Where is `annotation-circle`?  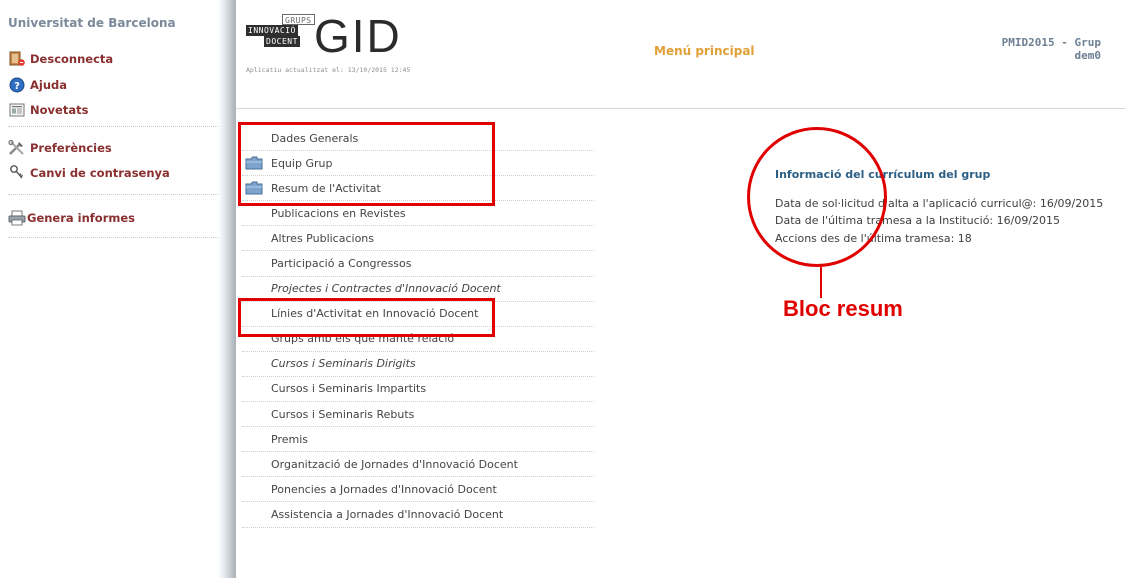
annotation-circle is located at coordinates (817, 197).